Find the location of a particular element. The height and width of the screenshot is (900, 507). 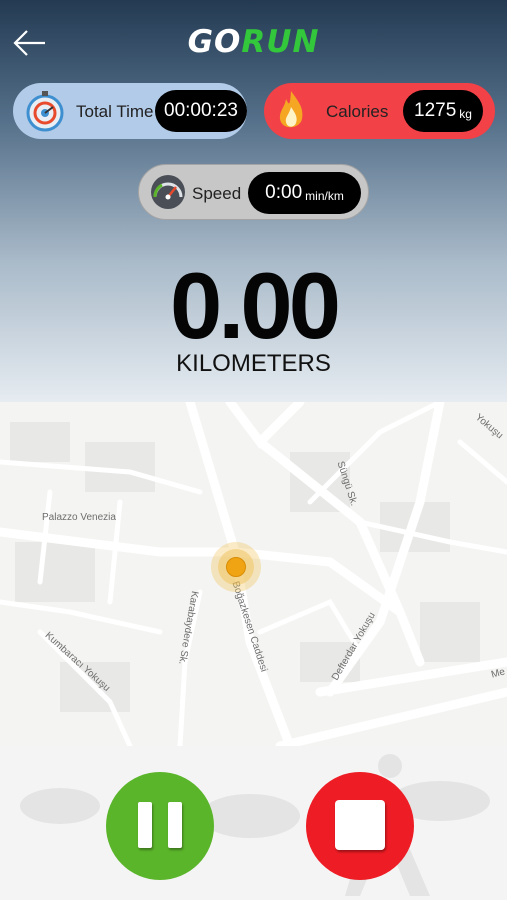

speed-value-box: 0:00 min/km is located at coordinates (304, 193).